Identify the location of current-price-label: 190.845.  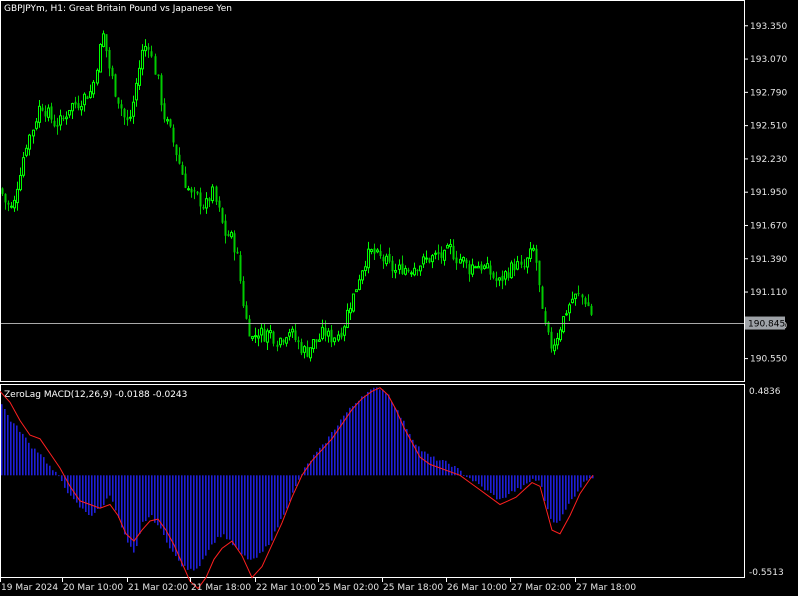
(766, 325).